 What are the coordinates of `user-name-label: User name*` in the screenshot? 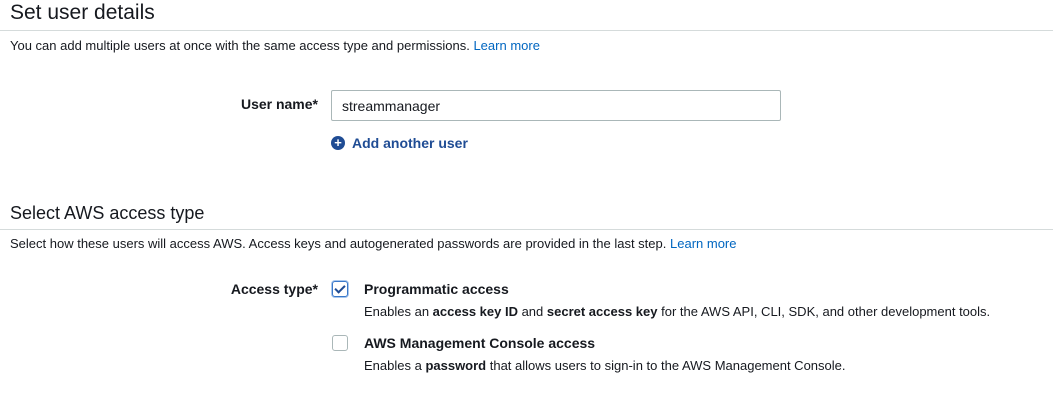 It's located at (279, 104).